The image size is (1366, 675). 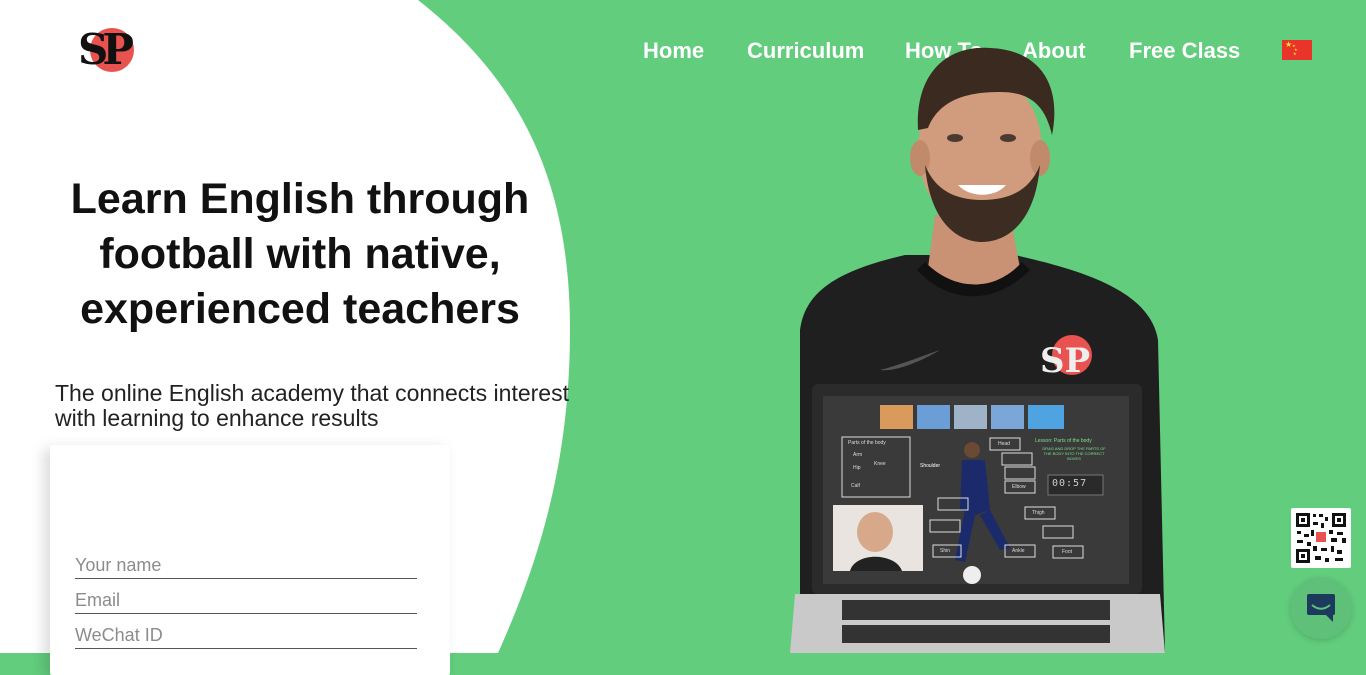 What do you see at coordinates (1067, 552) in the screenshot?
I see `word-foot: Foot` at bounding box center [1067, 552].